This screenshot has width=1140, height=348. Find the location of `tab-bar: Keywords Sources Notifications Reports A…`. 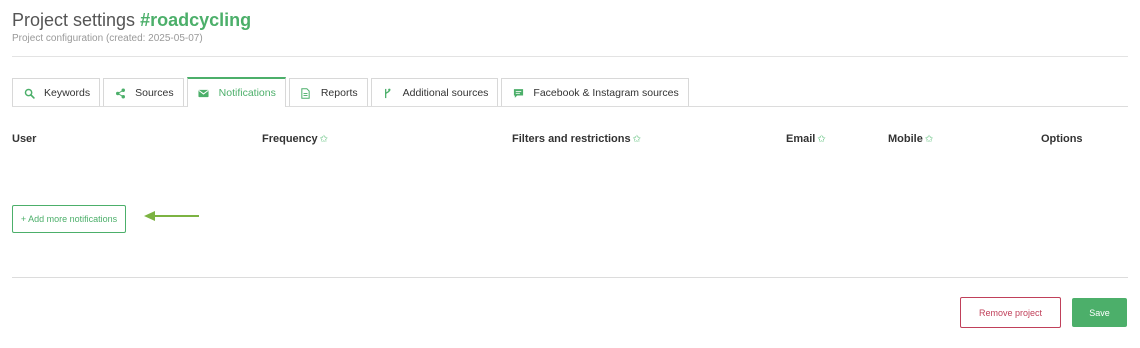

tab-bar: Keywords Sources Notifications Reports A… is located at coordinates (352, 92).